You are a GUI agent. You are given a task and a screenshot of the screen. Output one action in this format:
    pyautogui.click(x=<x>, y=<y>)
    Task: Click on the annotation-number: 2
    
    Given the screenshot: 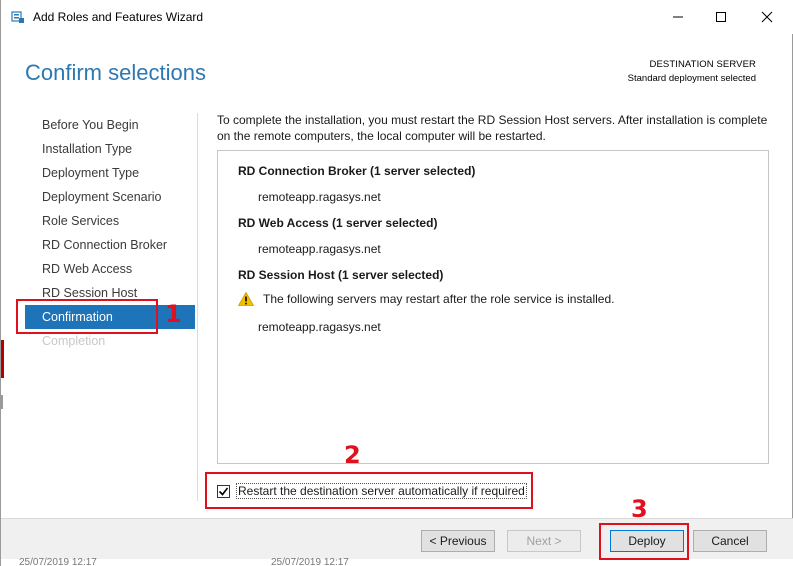 What is the action you would take?
    pyautogui.click(x=352, y=455)
    